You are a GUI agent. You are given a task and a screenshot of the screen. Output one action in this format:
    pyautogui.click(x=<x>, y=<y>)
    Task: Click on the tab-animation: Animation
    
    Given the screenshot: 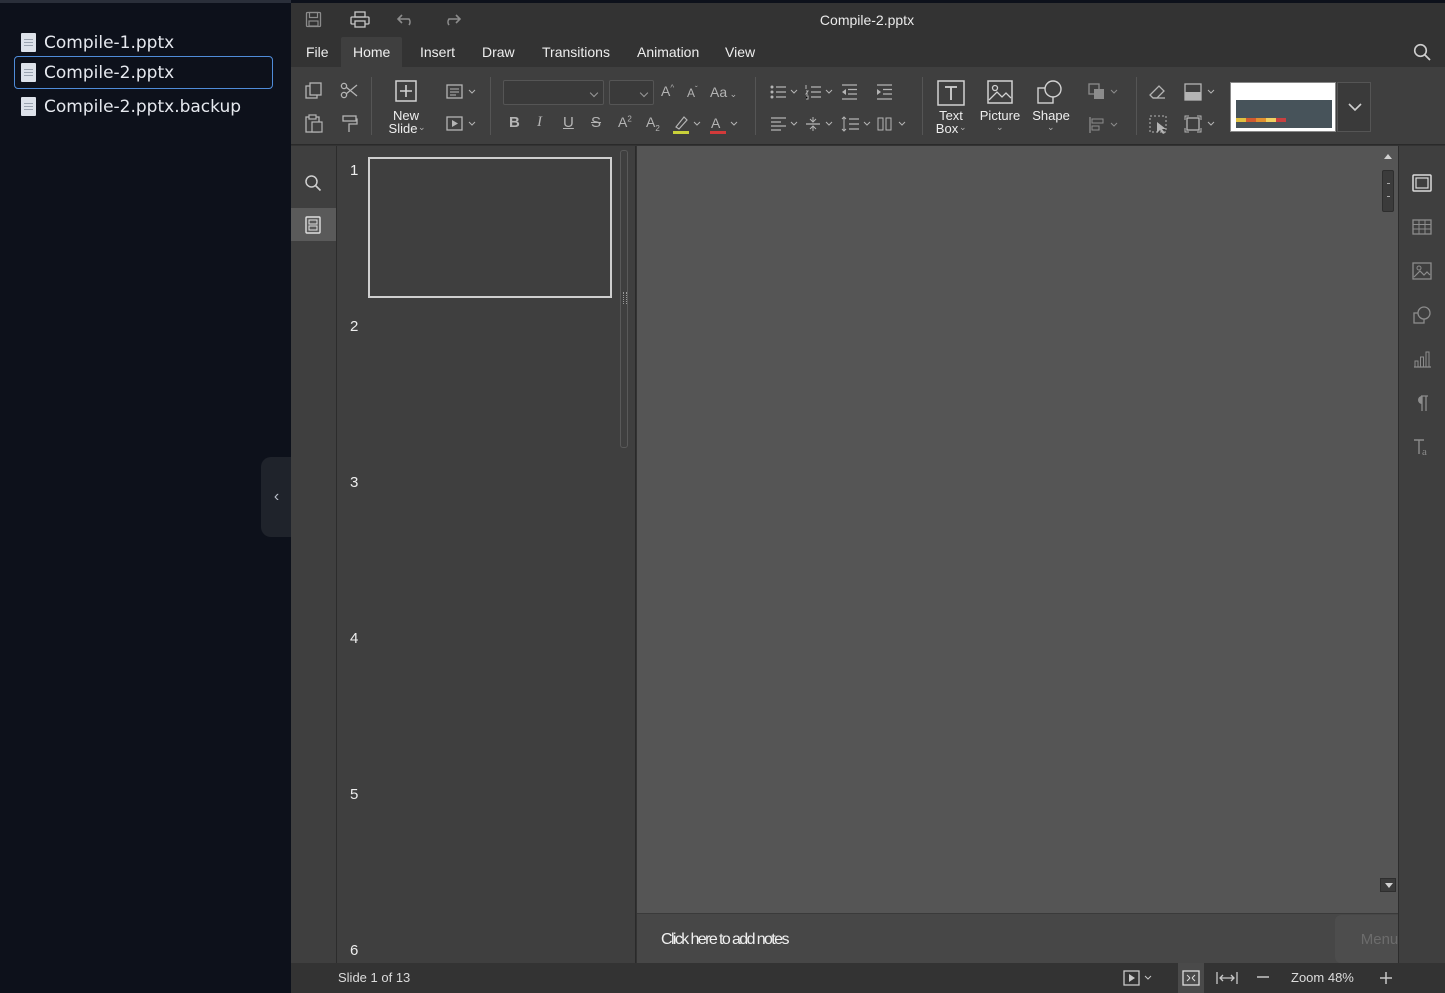 What is the action you would take?
    pyautogui.click(x=668, y=52)
    